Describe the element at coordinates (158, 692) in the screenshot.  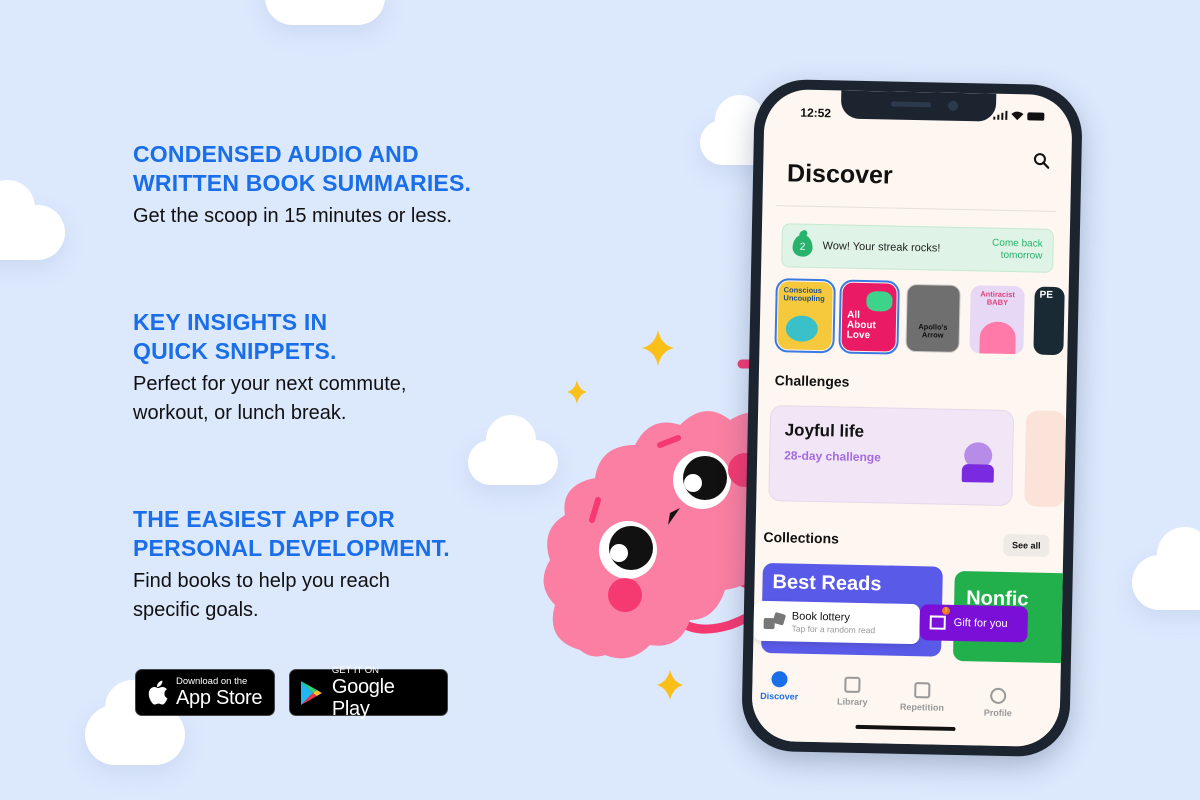
I see `apple-icon` at that location.